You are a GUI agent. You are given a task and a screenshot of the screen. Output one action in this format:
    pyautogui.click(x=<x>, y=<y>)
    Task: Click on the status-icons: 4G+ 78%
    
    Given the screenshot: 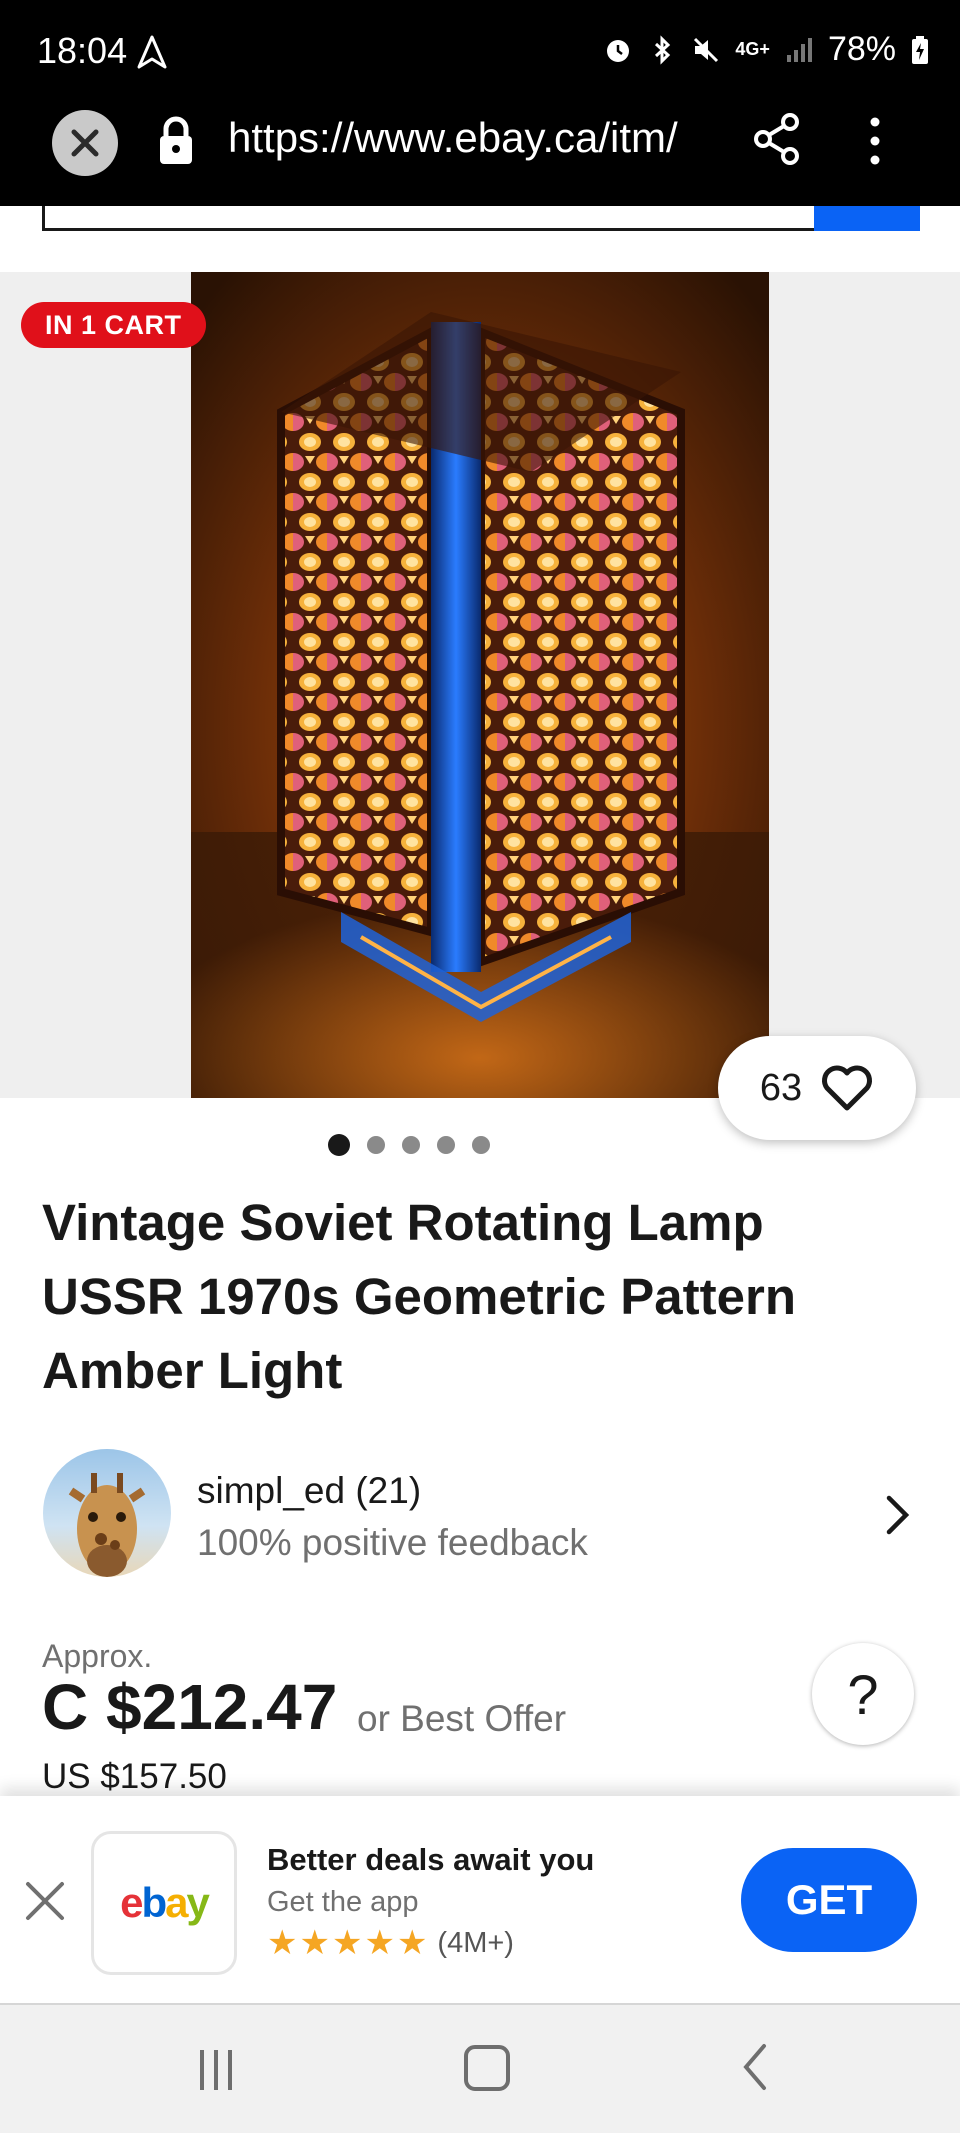 What is the action you would take?
    pyautogui.click(x=766, y=49)
    